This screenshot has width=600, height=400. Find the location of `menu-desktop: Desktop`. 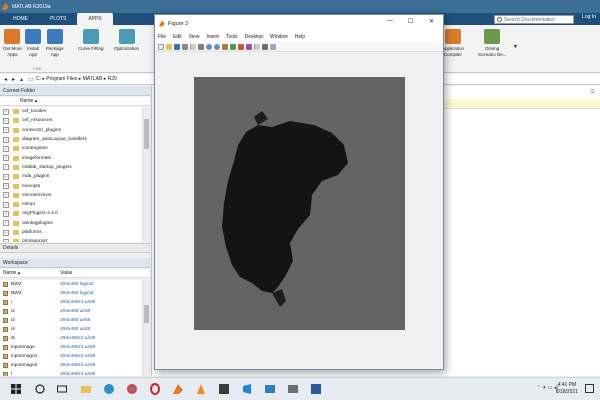

menu-desktop: Desktop is located at coordinates (254, 37).